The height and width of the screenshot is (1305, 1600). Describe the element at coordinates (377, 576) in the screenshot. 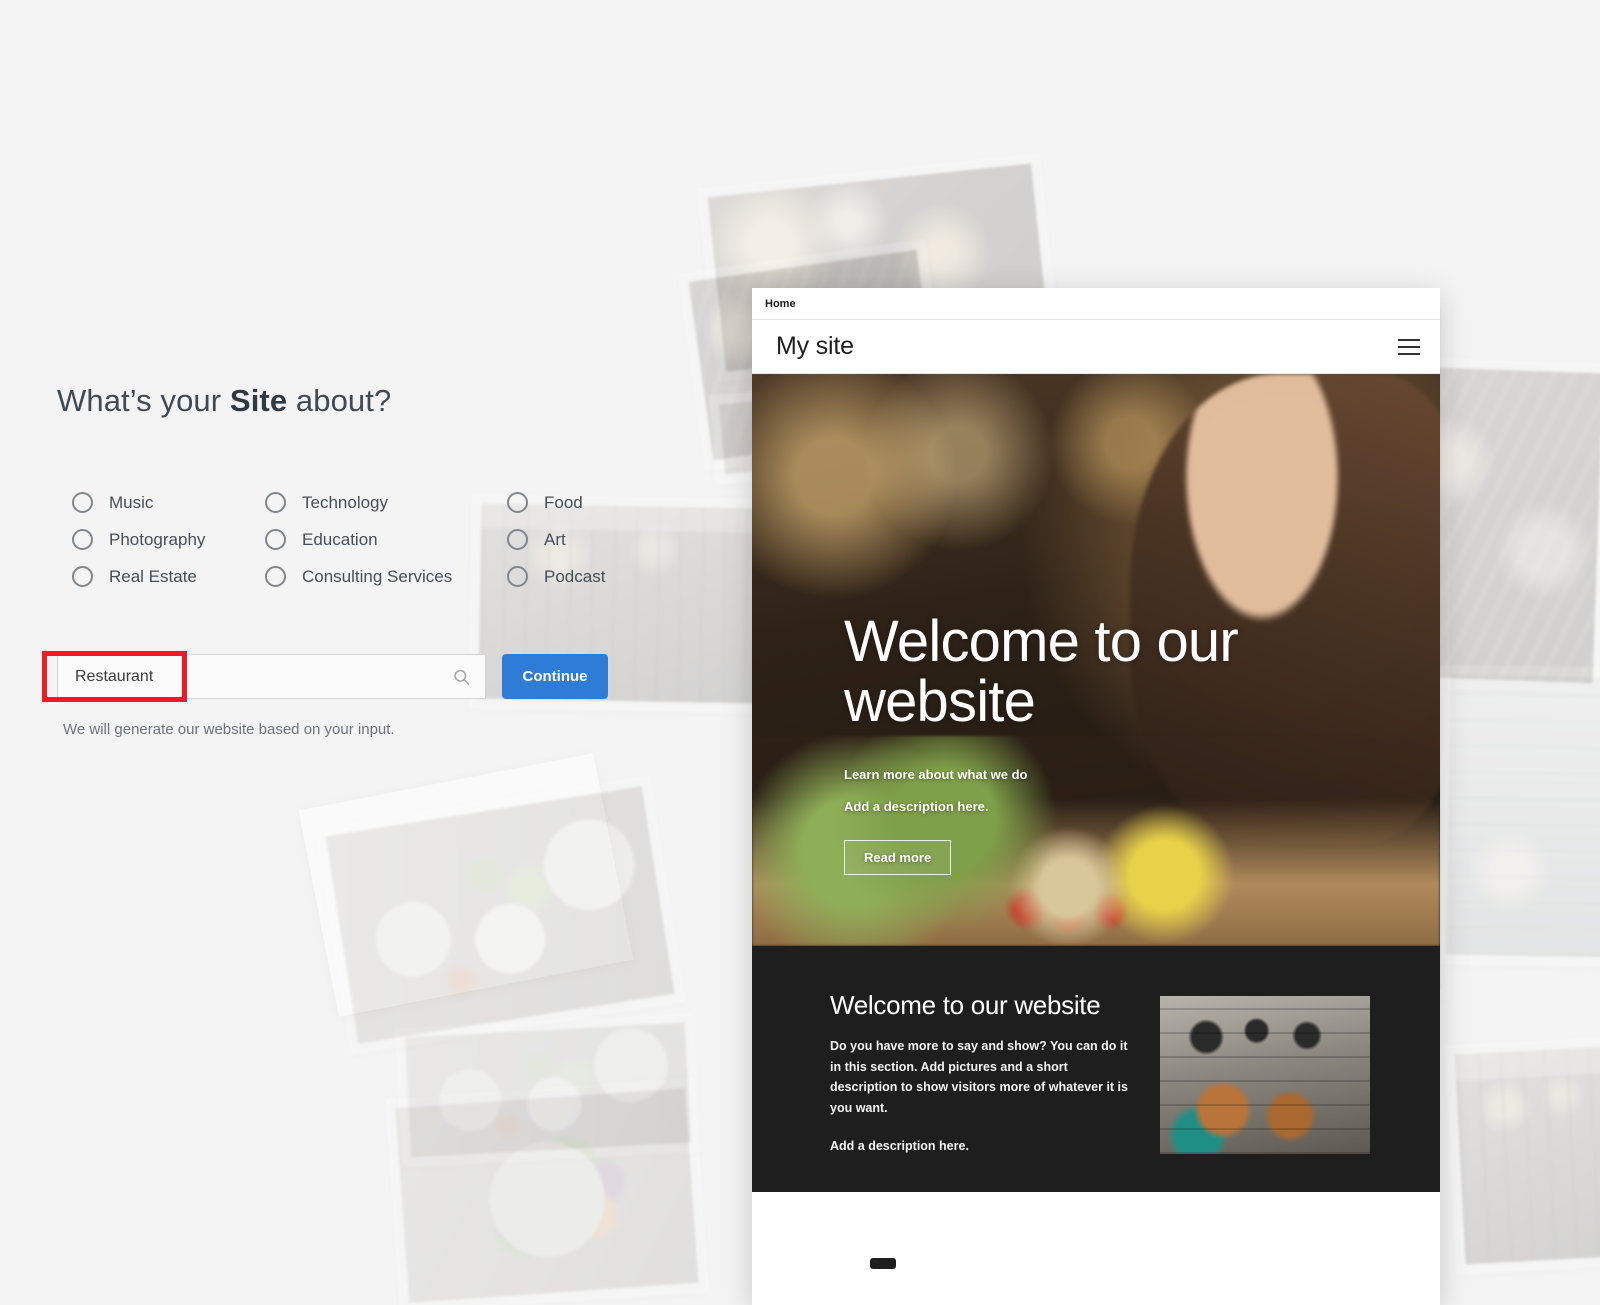

I see `radio-label: Consulting Services` at that location.